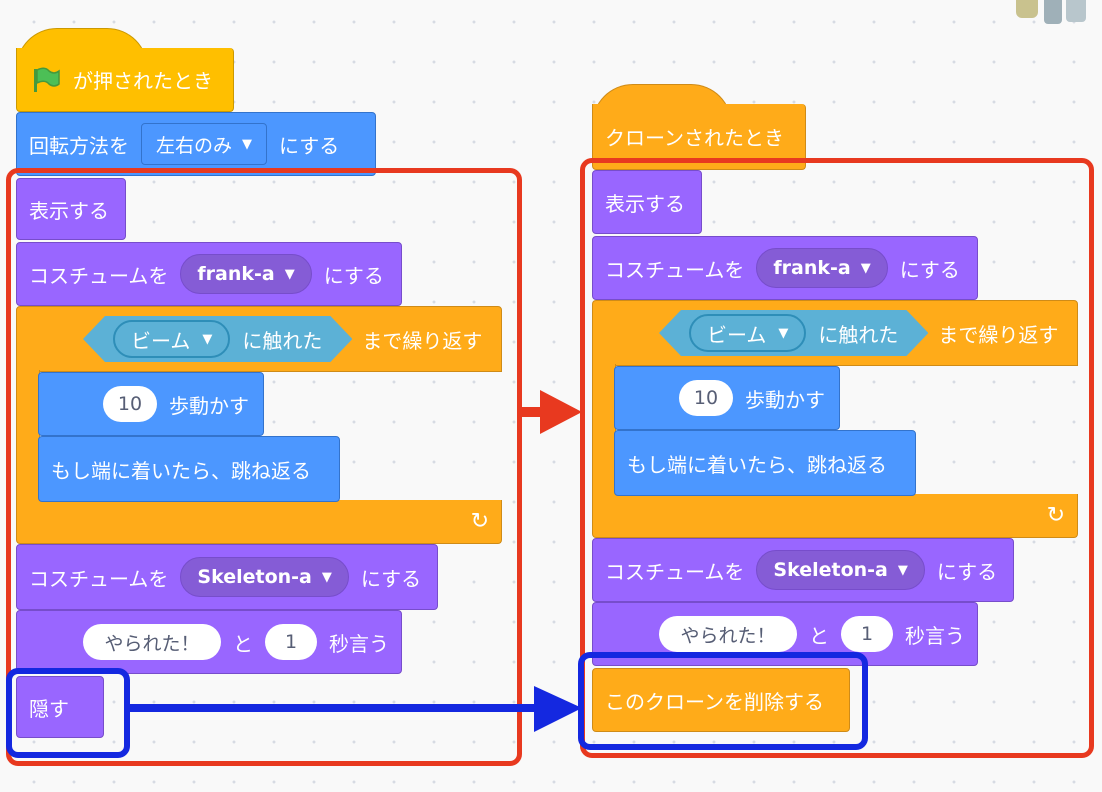  Describe the element at coordinates (247, 144) in the screenshot. I see `dropdown-caret-icon: ▼` at that location.